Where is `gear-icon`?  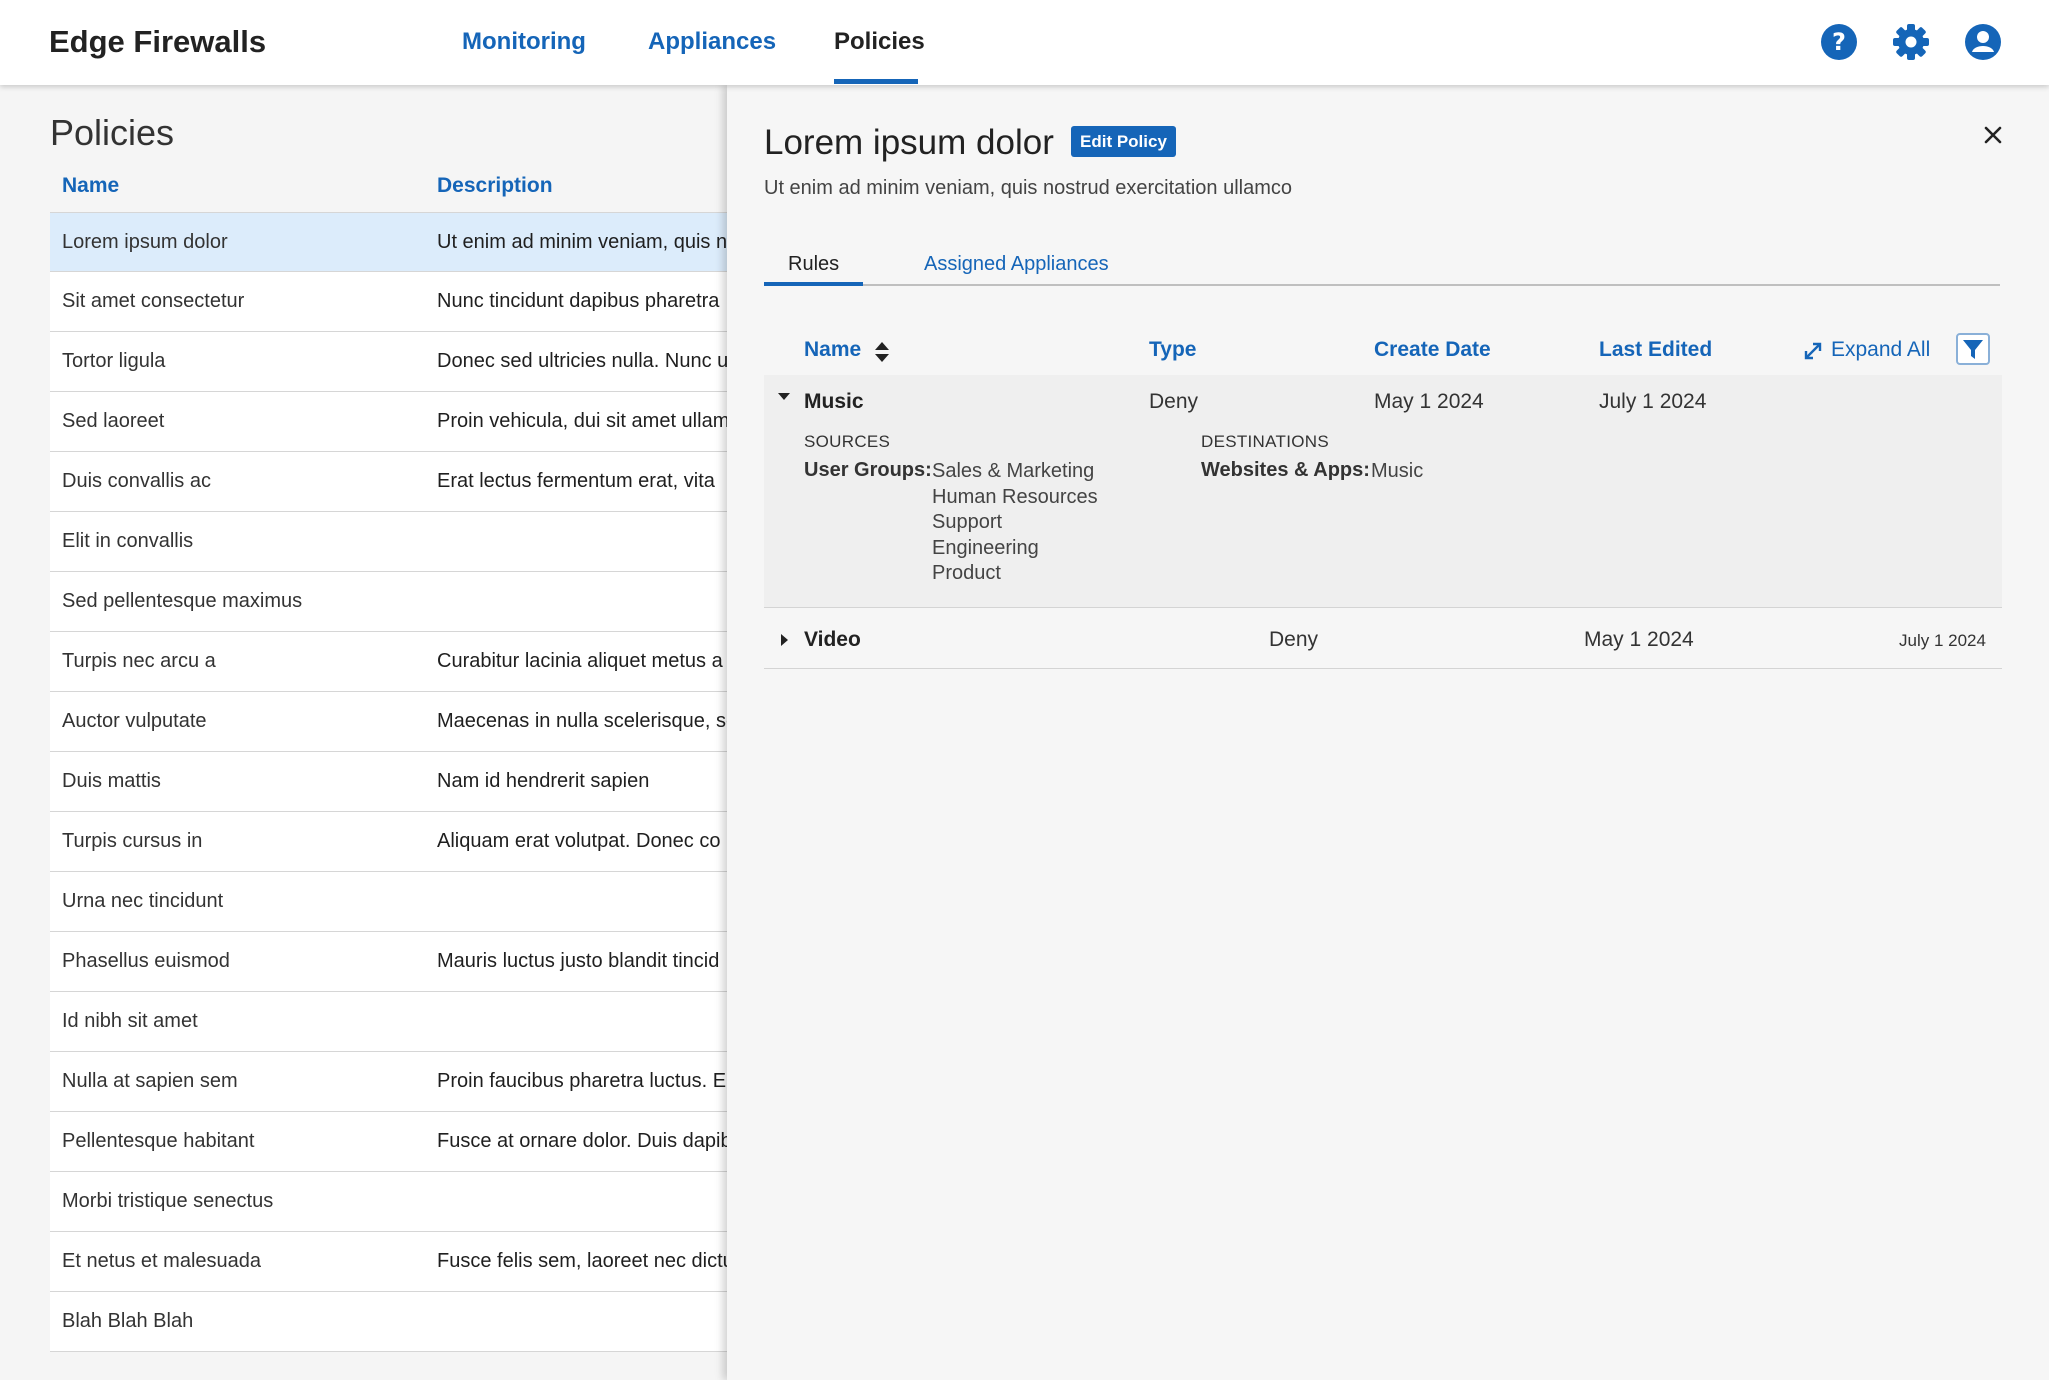
gear-icon is located at coordinates (1911, 42).